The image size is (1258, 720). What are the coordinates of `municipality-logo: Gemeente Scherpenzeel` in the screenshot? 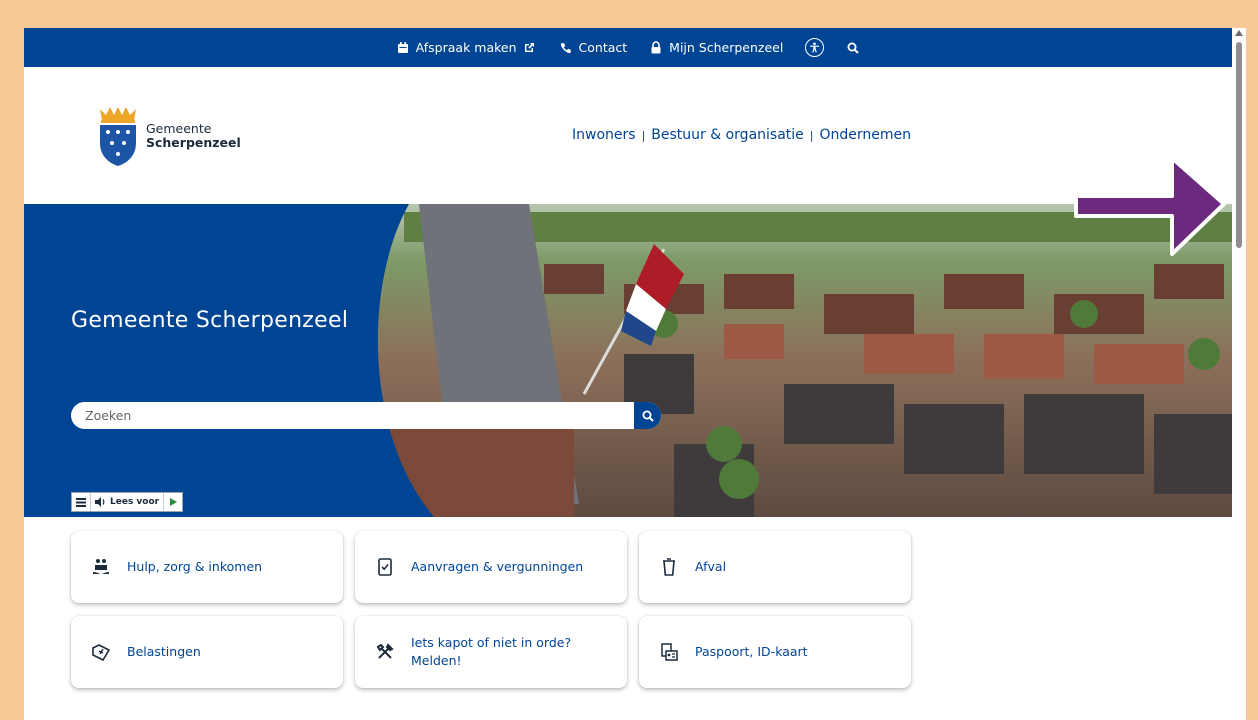 It's located at (168, 136).